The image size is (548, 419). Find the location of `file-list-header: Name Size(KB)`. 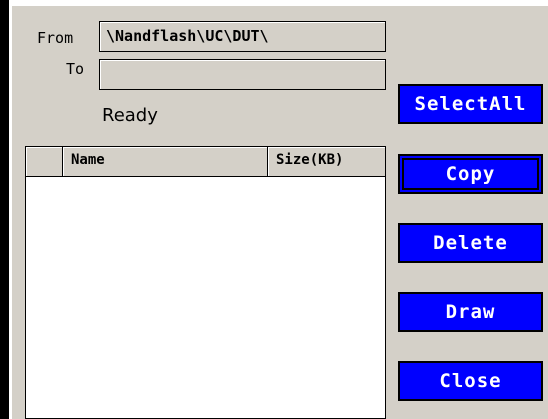

file-list-header: Name Size(KB) is located at coordinates (205, 162).